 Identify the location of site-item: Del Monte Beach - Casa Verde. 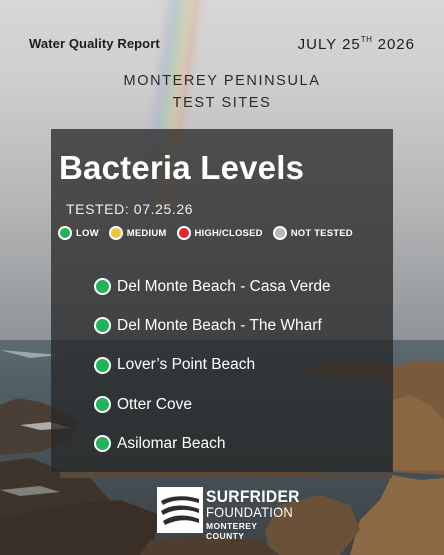
(212, 286).